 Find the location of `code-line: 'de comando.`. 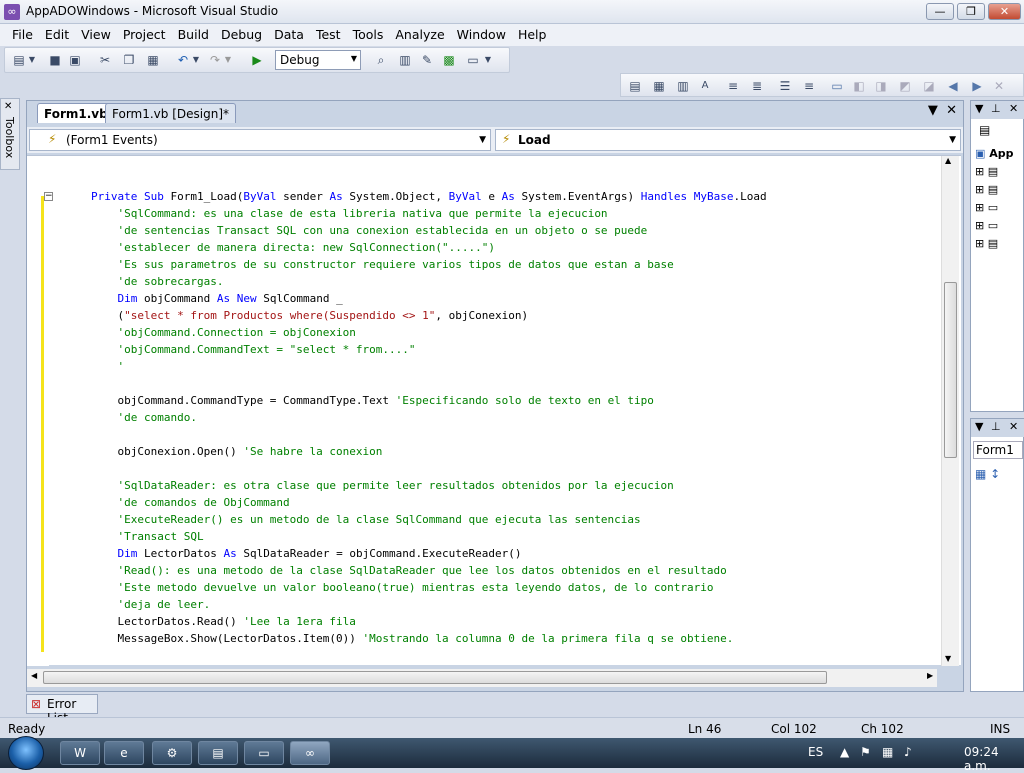

code-line: 'de comando. is located at coordinates (429, 417).